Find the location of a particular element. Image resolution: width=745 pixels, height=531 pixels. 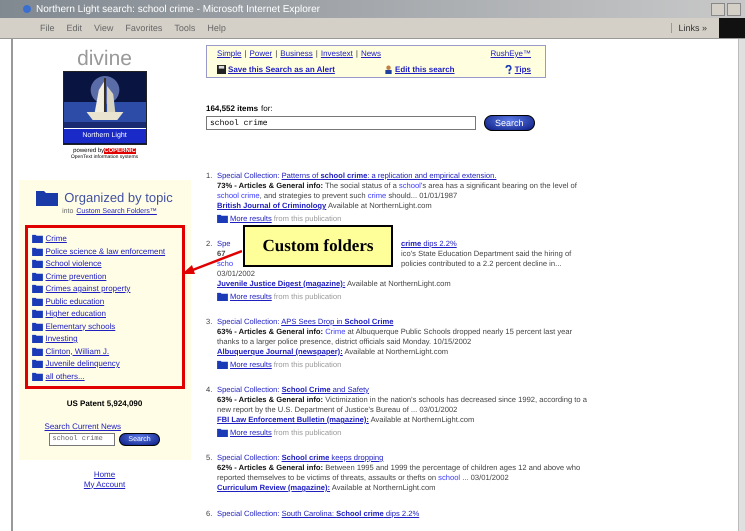

question-mark-icon is located at coordinates (508, 69).